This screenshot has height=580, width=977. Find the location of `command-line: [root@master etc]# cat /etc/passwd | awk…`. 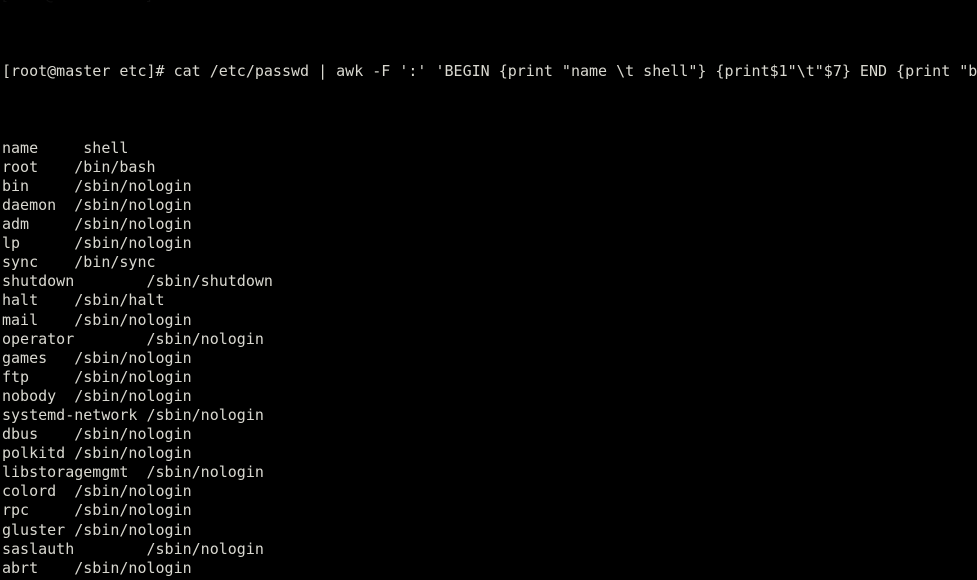

command-line: [root@master etc]# cat /etc/passwd | awk… is located at coordinates (489, 71).